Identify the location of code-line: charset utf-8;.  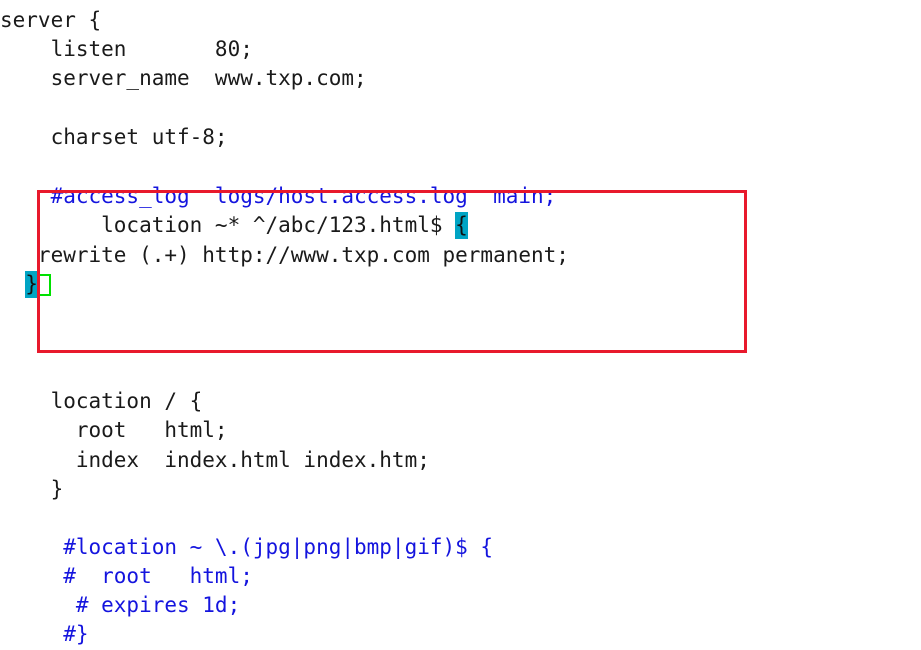
(114, 137).